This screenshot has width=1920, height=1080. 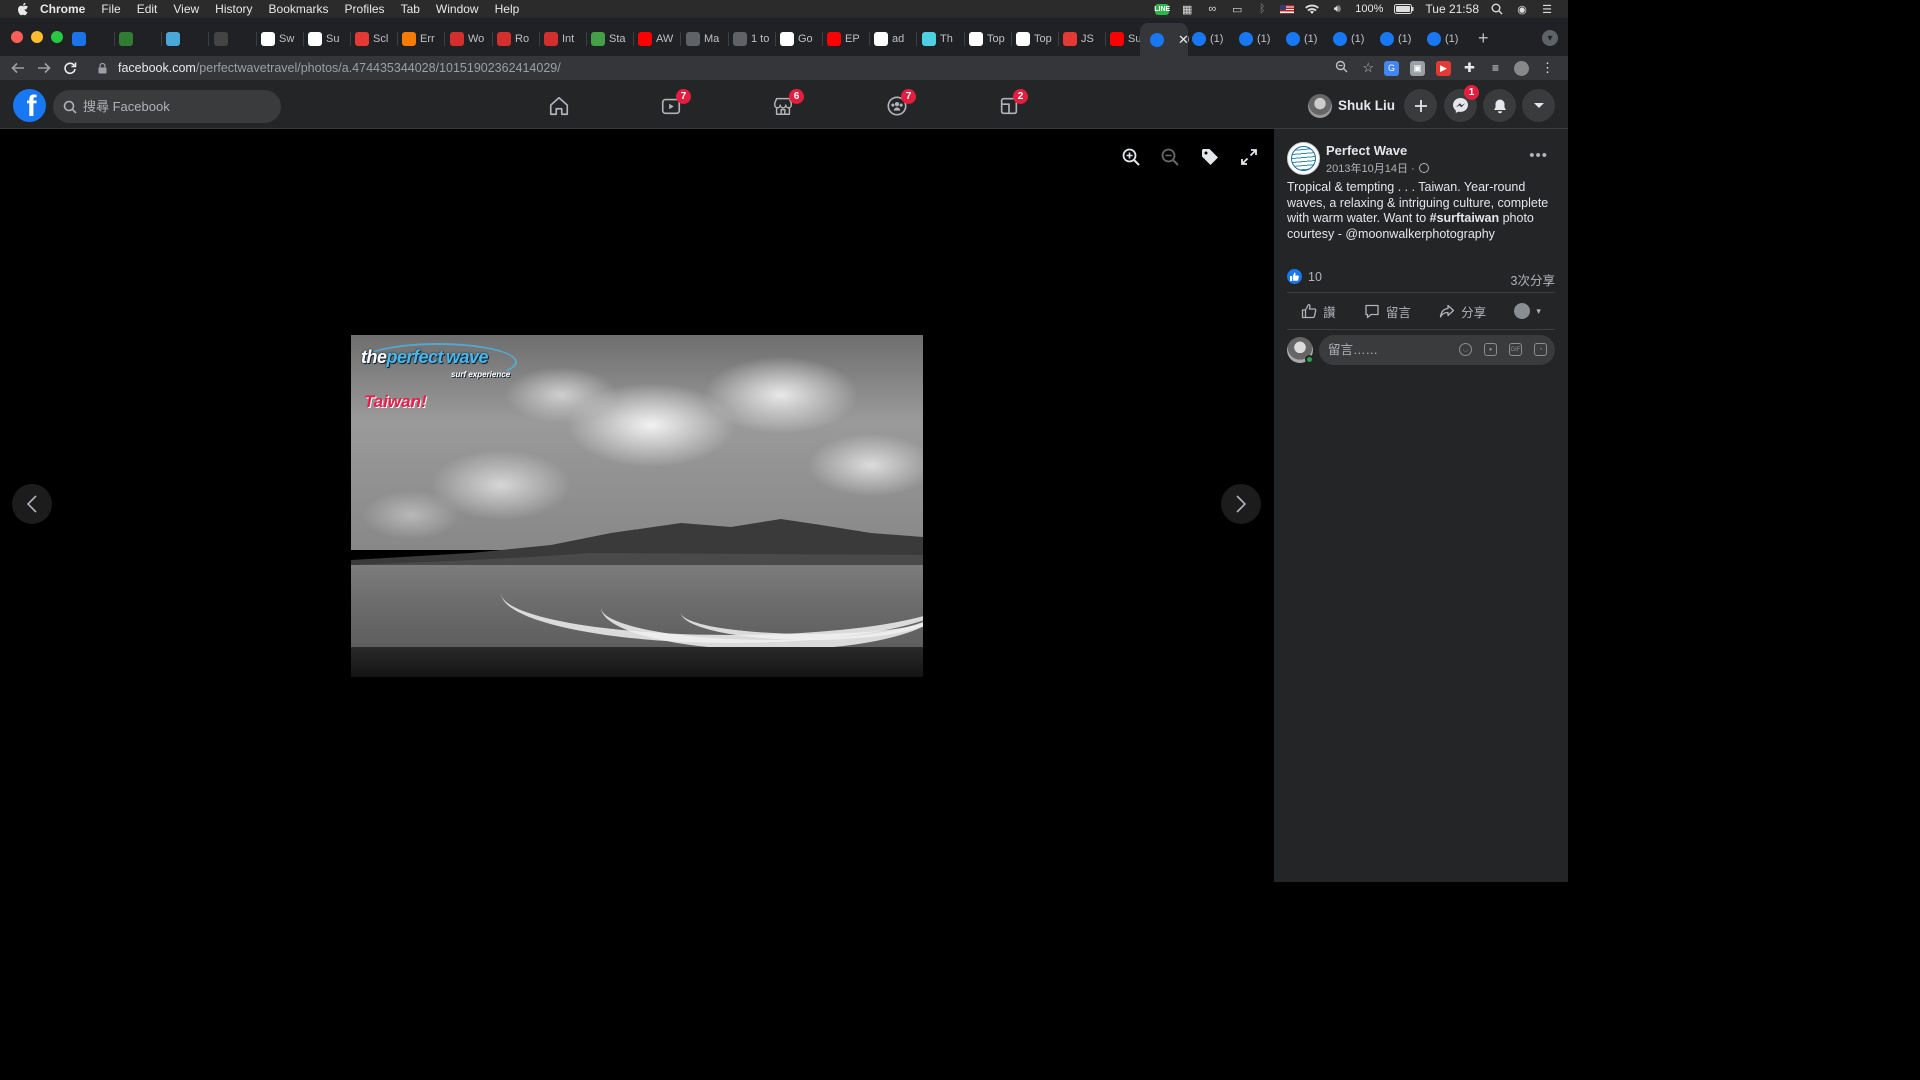 I want to click on notifications-button, so click(x=1499, y=105).